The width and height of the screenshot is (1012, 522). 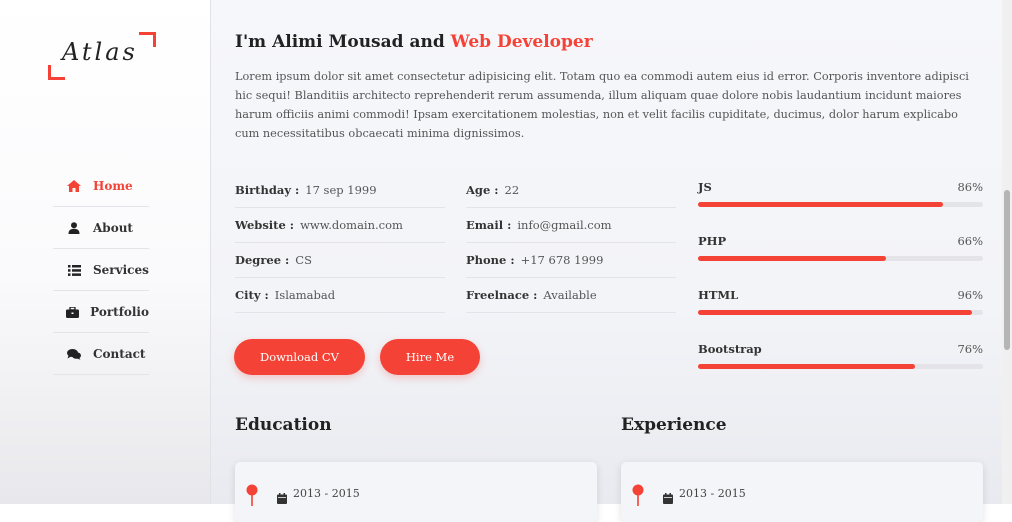 I want to click on info-key: Birthday :, so click(x=267, y=190).